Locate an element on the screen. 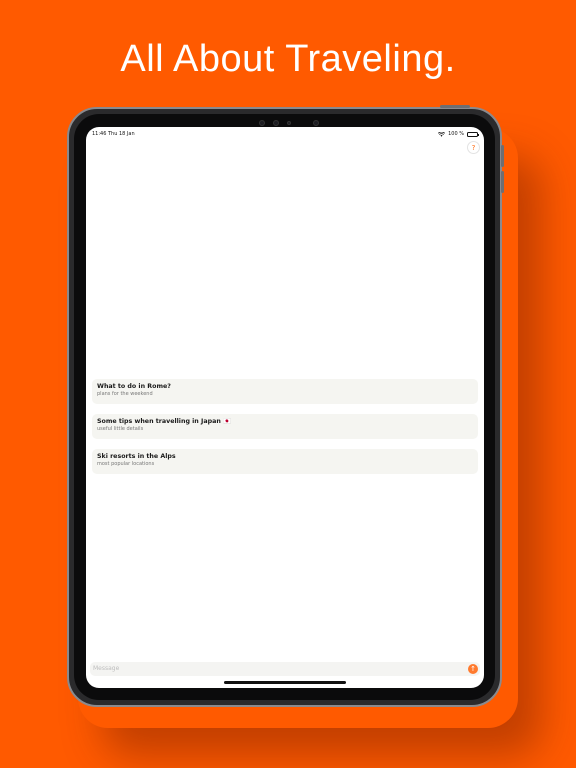 Image resolution: width=576 pixels, height=768 pixels. battery-percent: 100 % is located at coordinates (456, 134).